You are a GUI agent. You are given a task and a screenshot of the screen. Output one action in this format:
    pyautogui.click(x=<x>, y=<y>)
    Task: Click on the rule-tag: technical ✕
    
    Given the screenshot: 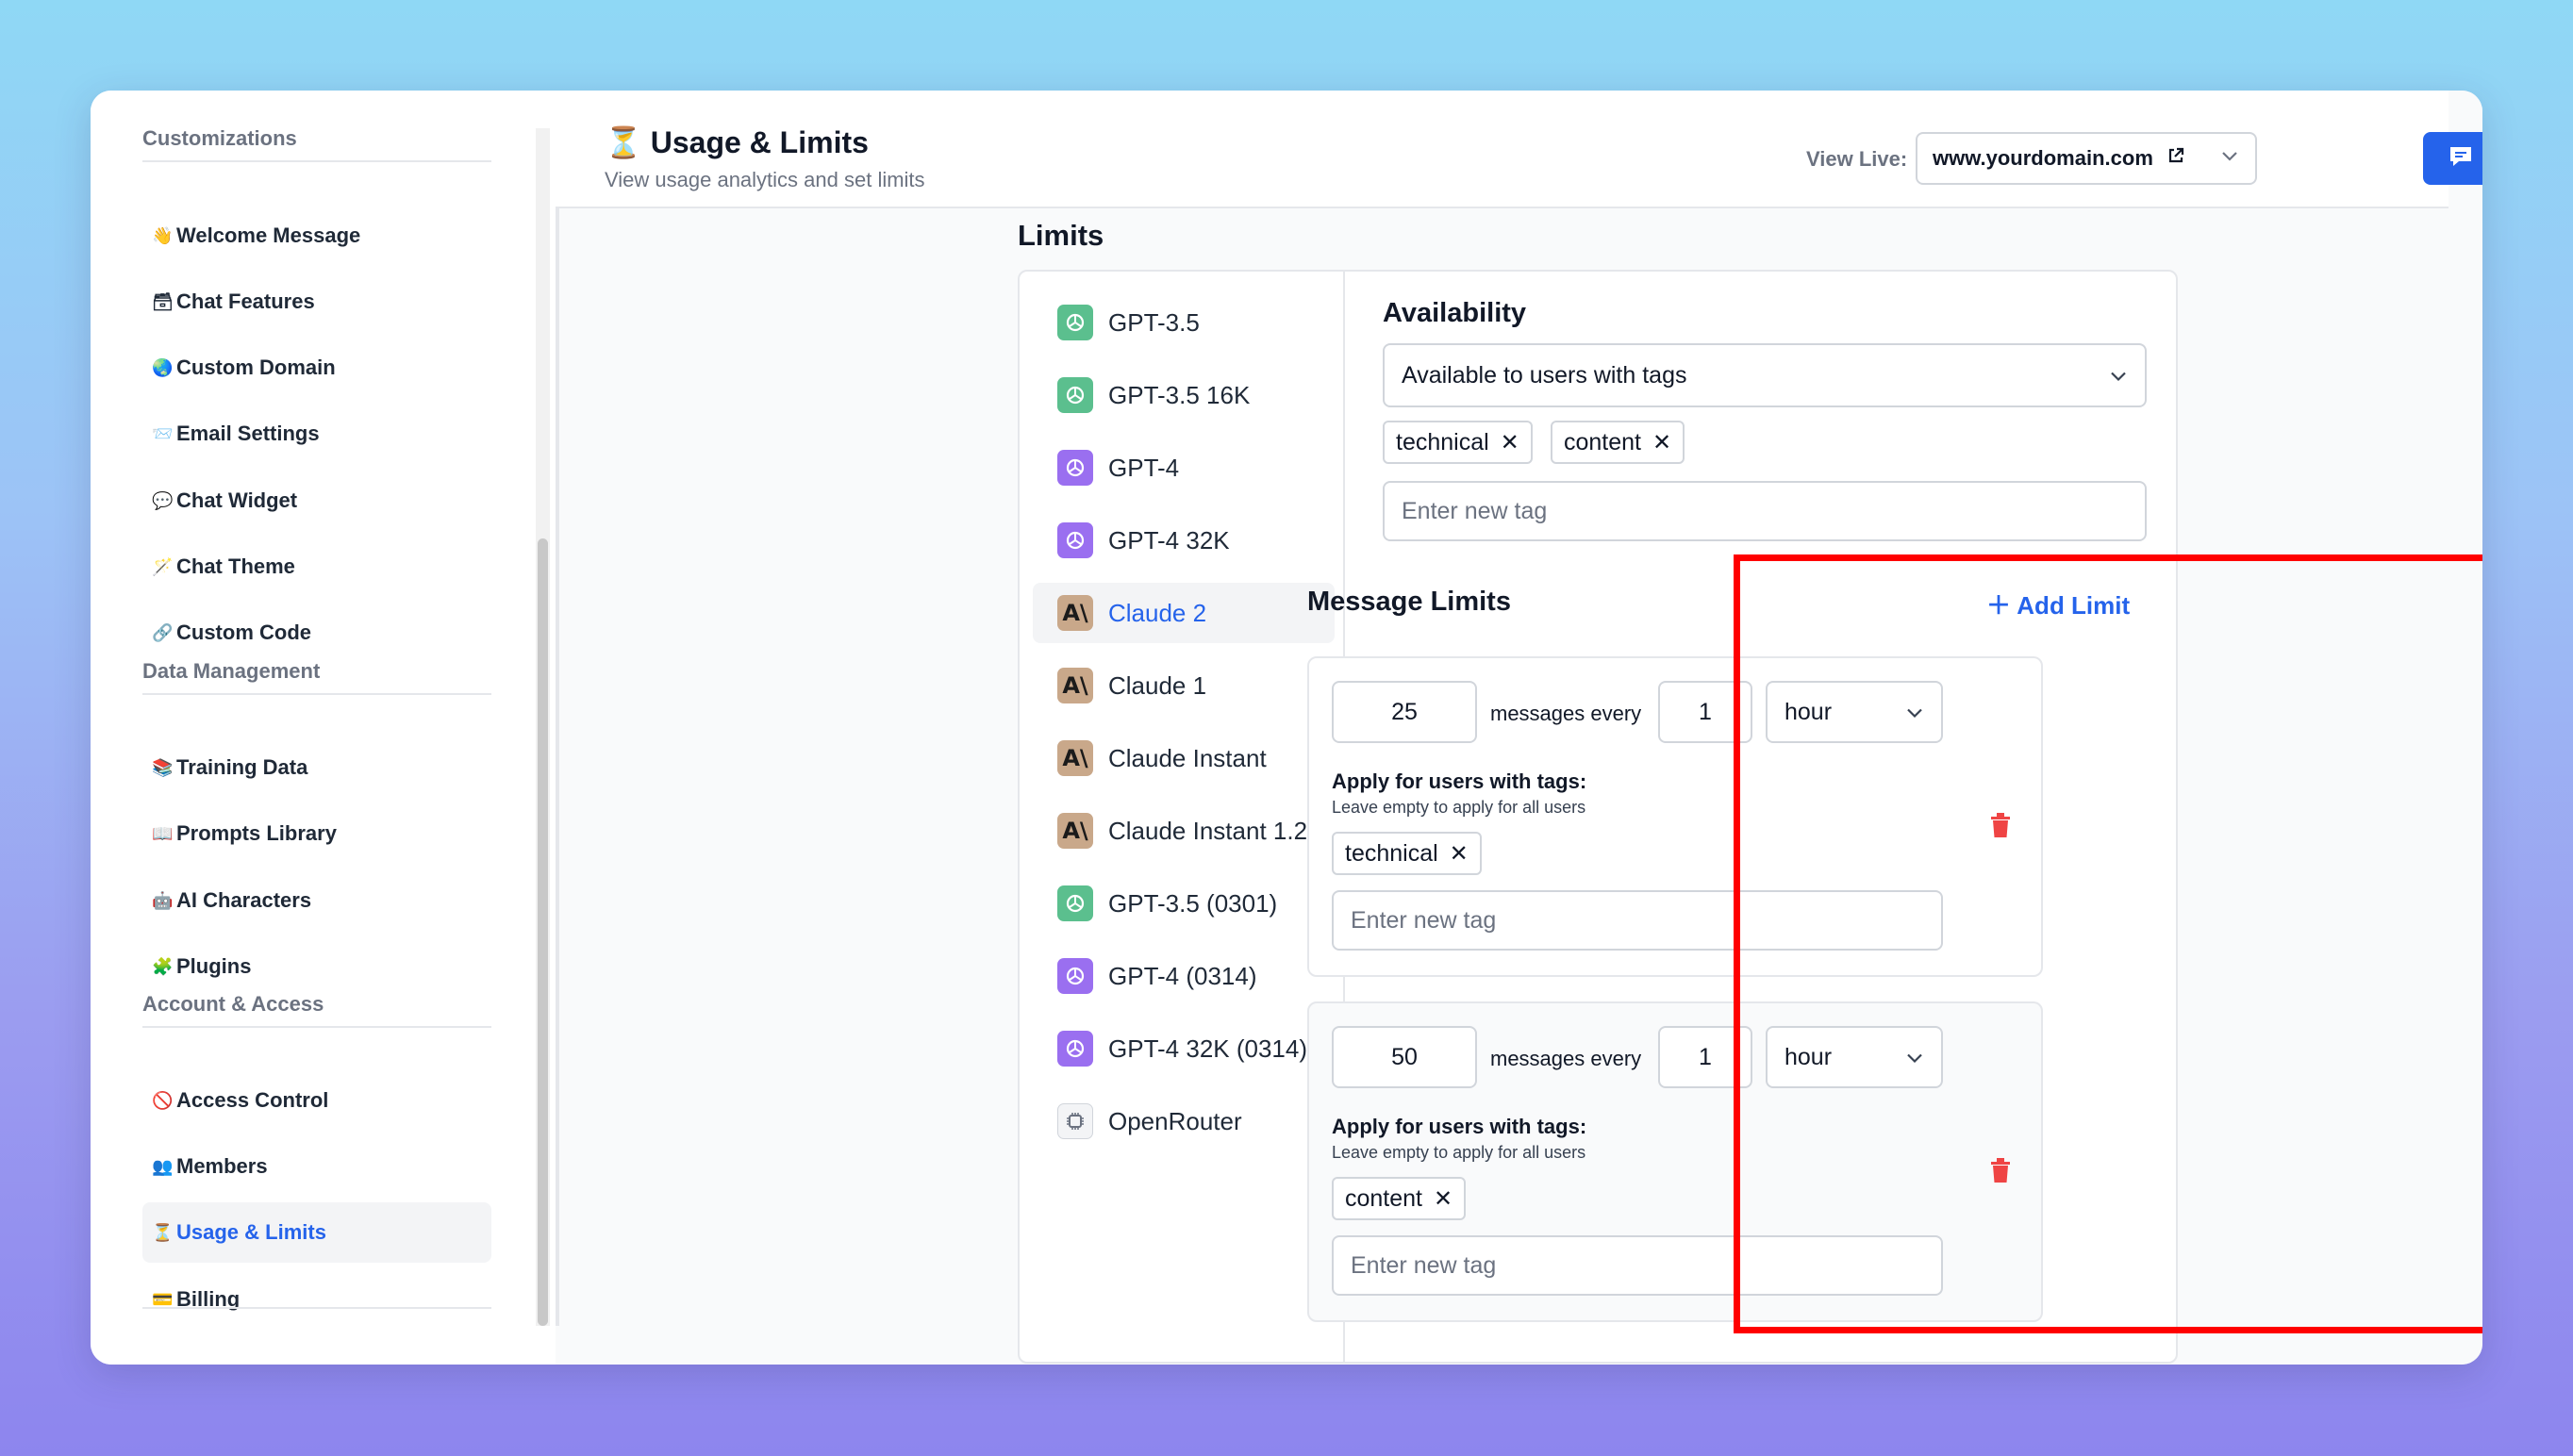 What is the action you would take?
    pyautogui.click(x=1407, y=853)
    